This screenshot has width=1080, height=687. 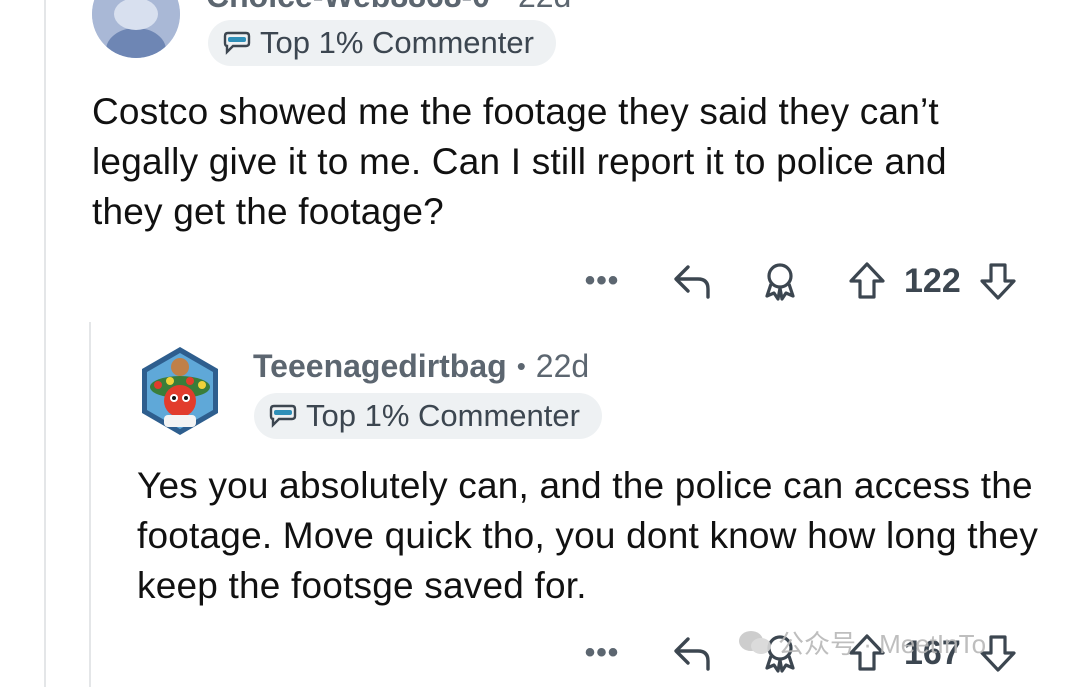 What do you see at coordinates (348, 7) in the screenshot?
I see `username: Choice-Web8868-0` at bounding box center [348, 7].